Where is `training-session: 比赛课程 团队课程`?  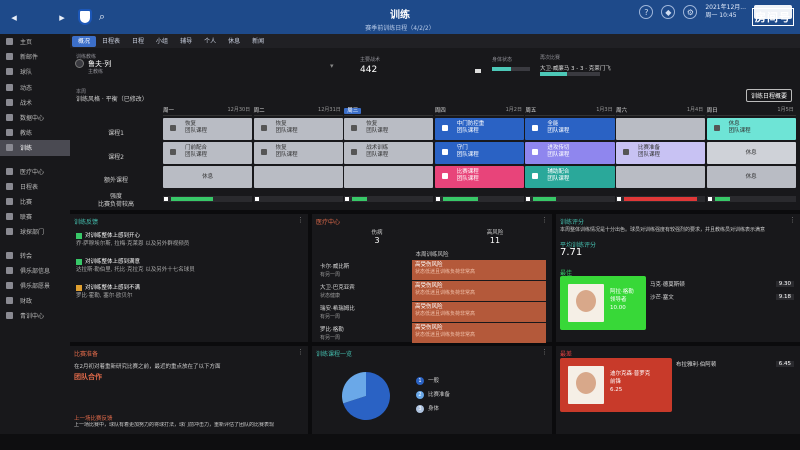 training-session: 比赛课程 团队课程 is located at coordinates (479, 177).